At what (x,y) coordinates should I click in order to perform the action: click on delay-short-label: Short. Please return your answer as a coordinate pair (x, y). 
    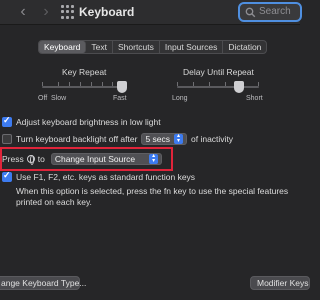
    Looking at the image, I should click on (254, 98).